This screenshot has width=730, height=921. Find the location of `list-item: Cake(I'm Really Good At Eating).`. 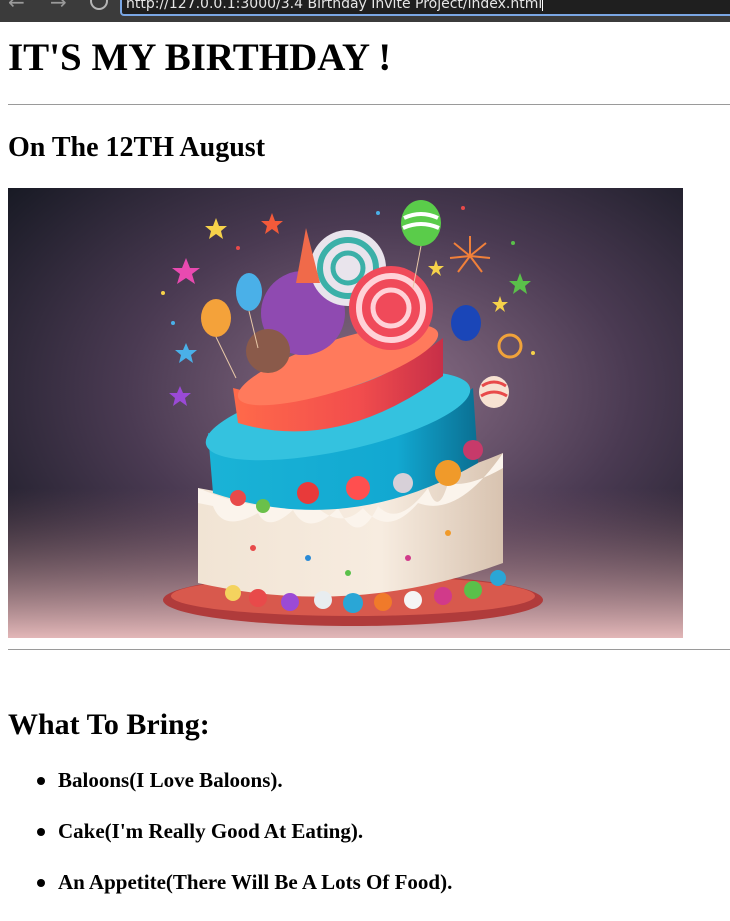

list-item: Cake(I'm Really Good At Eating). is located at coordinates (383, 831).